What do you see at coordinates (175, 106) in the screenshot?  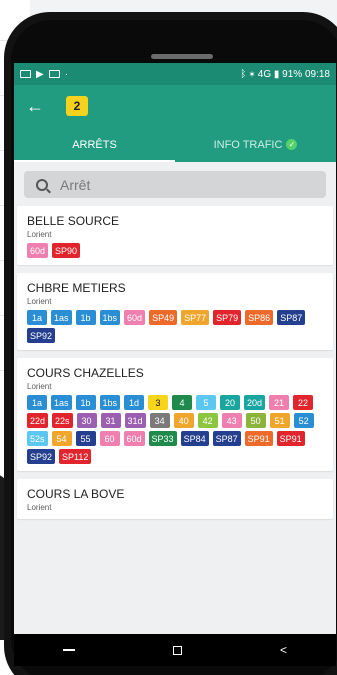 I see `app-bar: ← 2` at bounding box center [175, 106].